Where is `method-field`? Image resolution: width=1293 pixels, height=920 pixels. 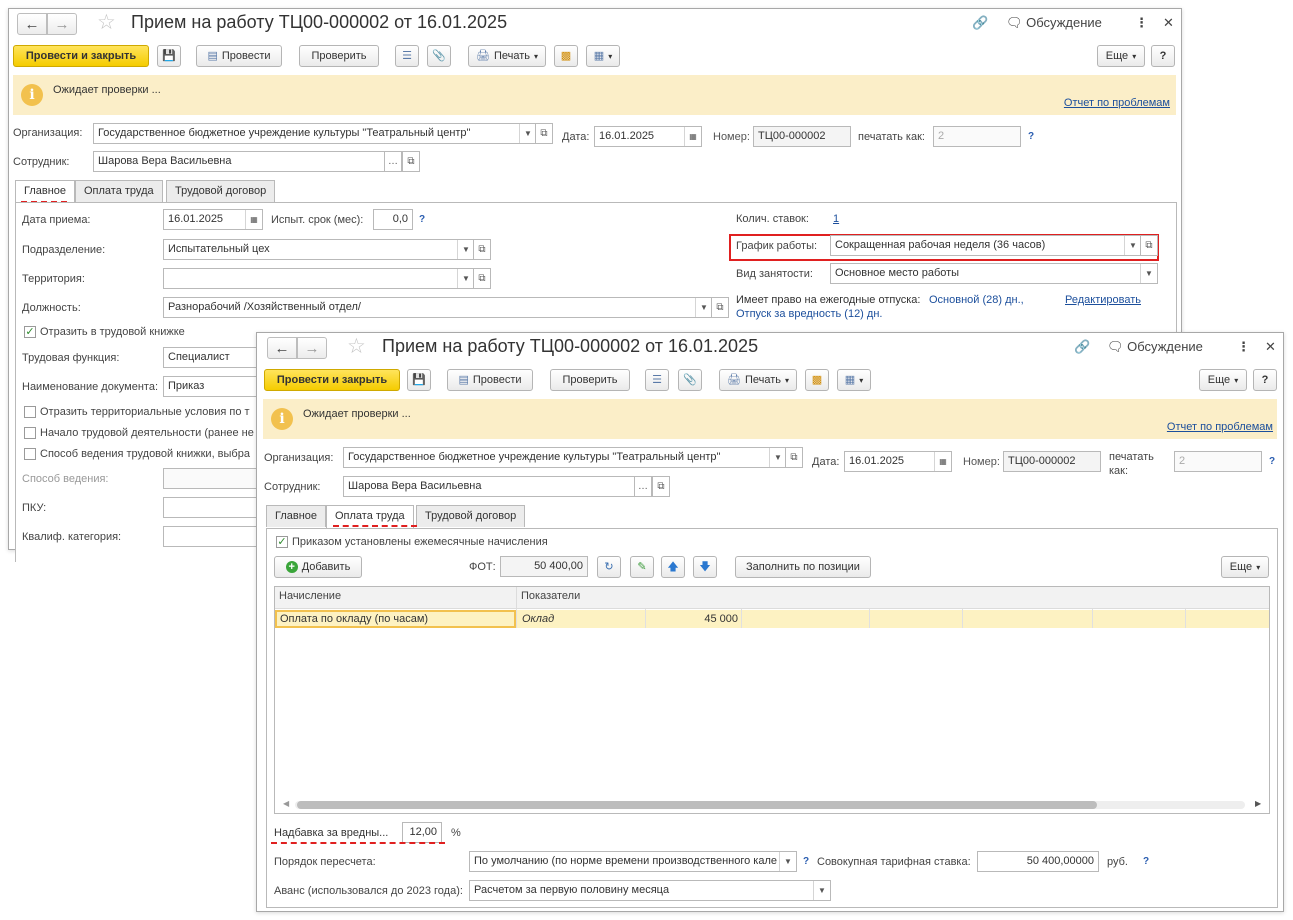 method-field is located at coordinates (213, 478).